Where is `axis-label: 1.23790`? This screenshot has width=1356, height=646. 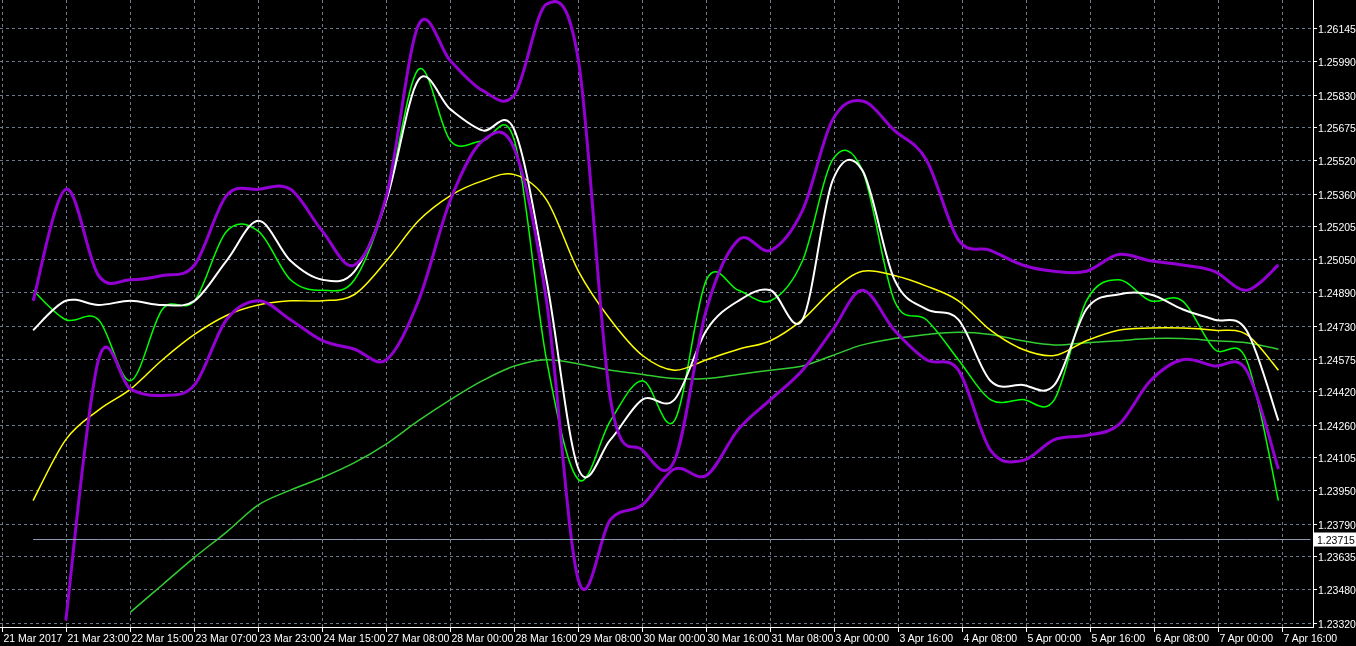 axis-label: 1.23790 is located at coordinates (1337, 524).